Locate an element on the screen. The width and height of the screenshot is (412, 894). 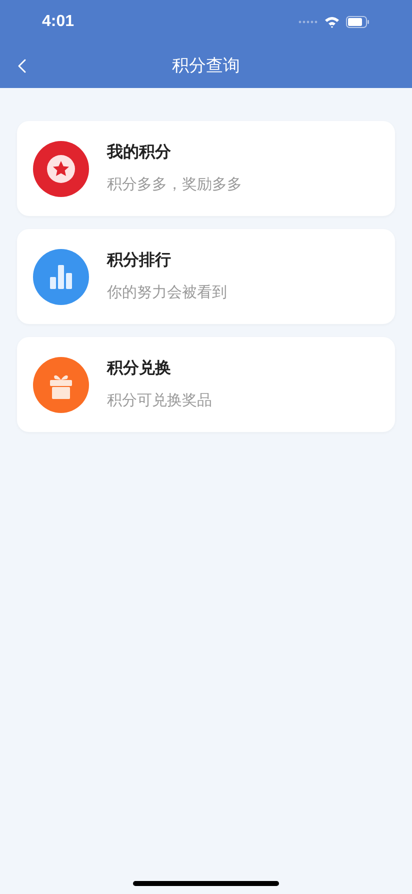
wifi-icon is located at coordinates (332, 22).